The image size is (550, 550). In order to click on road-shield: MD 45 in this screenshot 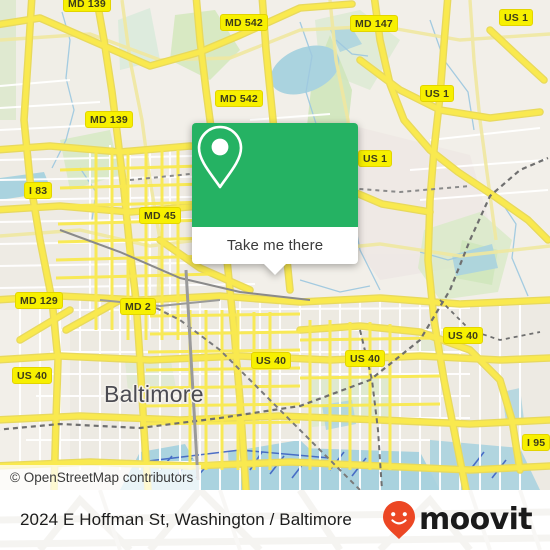, I will do `click(160, 215)`.